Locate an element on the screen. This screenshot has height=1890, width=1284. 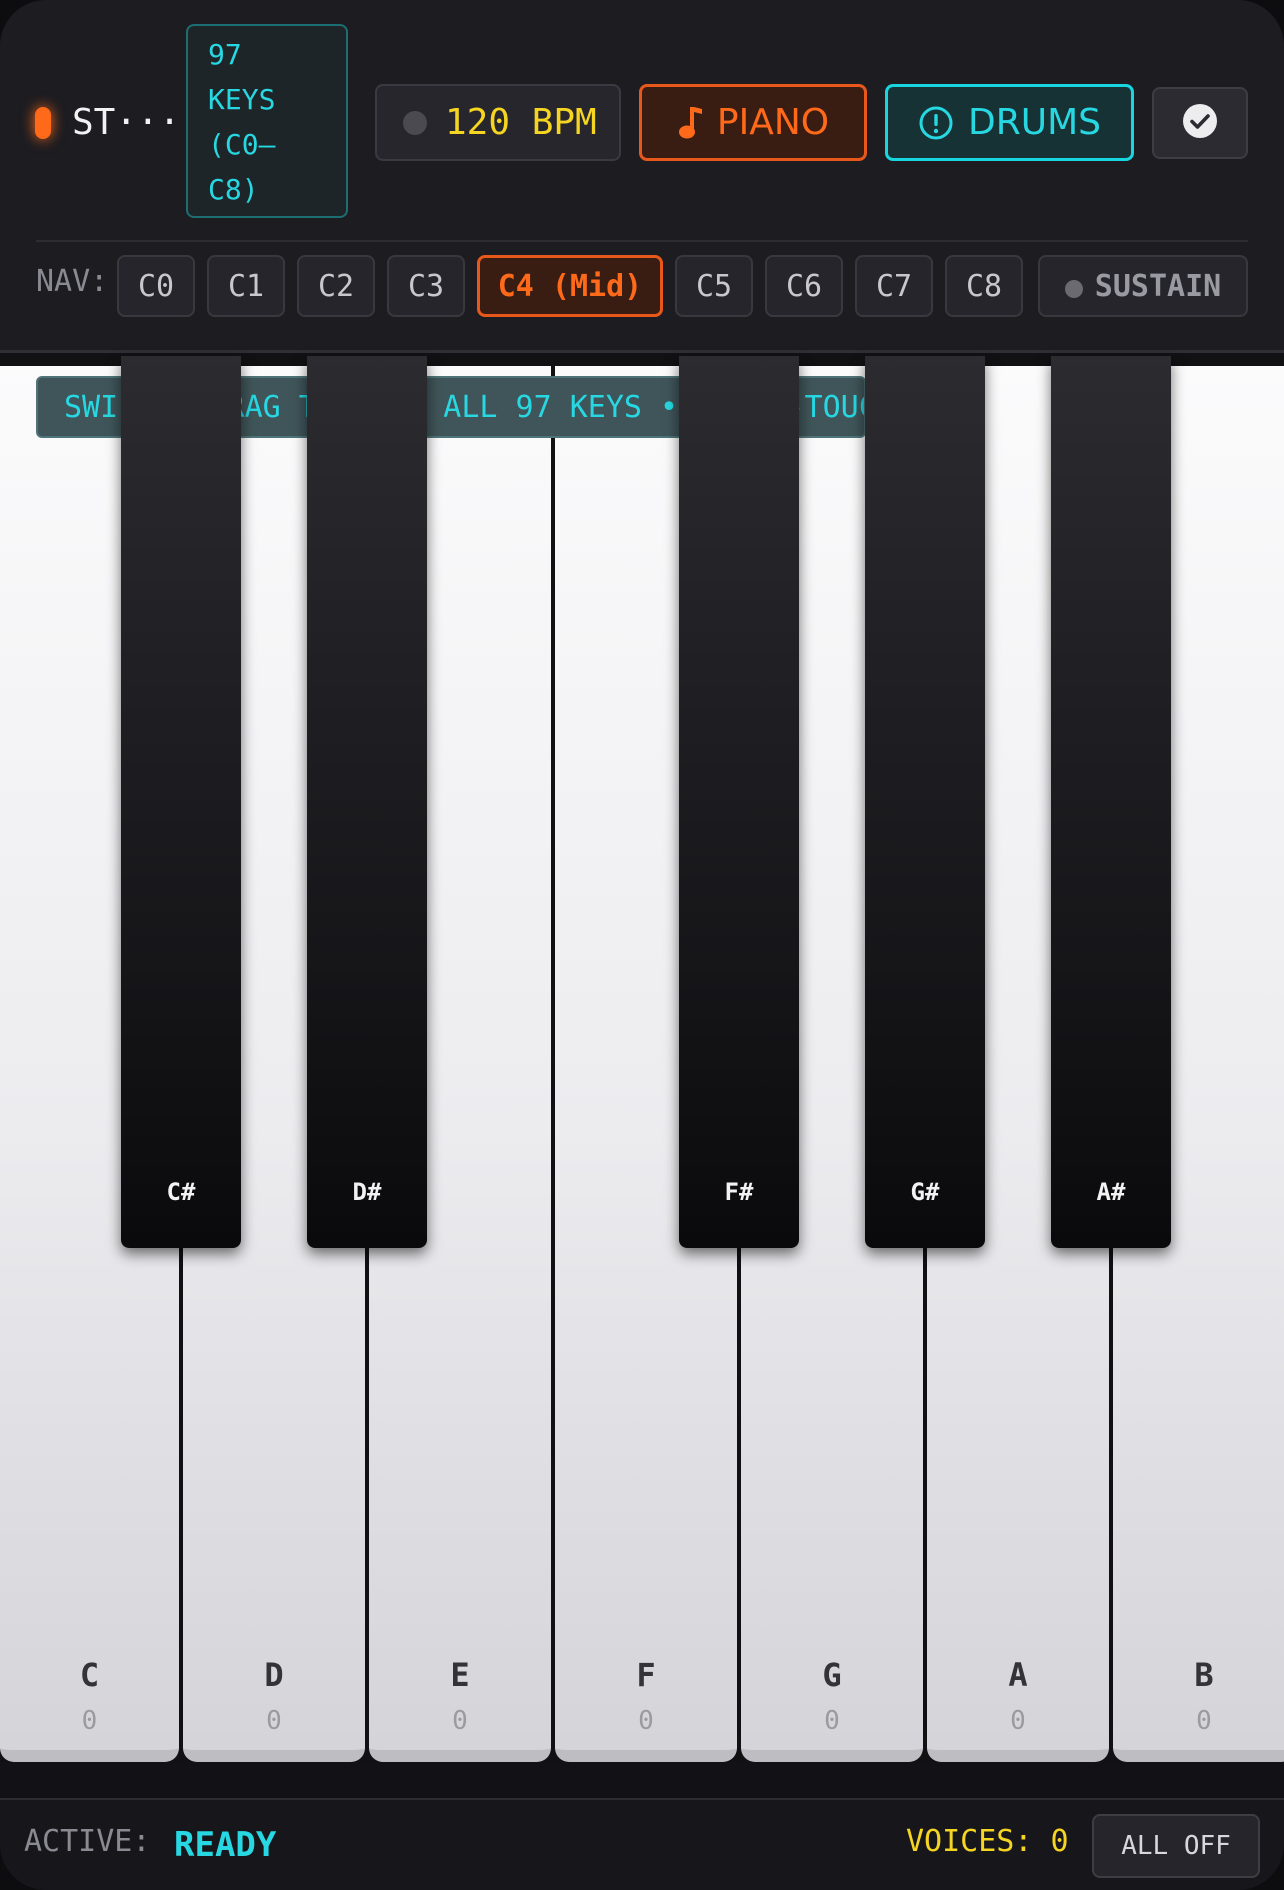
black-key-d-sharp: D# is located at coordinates (367, 802).